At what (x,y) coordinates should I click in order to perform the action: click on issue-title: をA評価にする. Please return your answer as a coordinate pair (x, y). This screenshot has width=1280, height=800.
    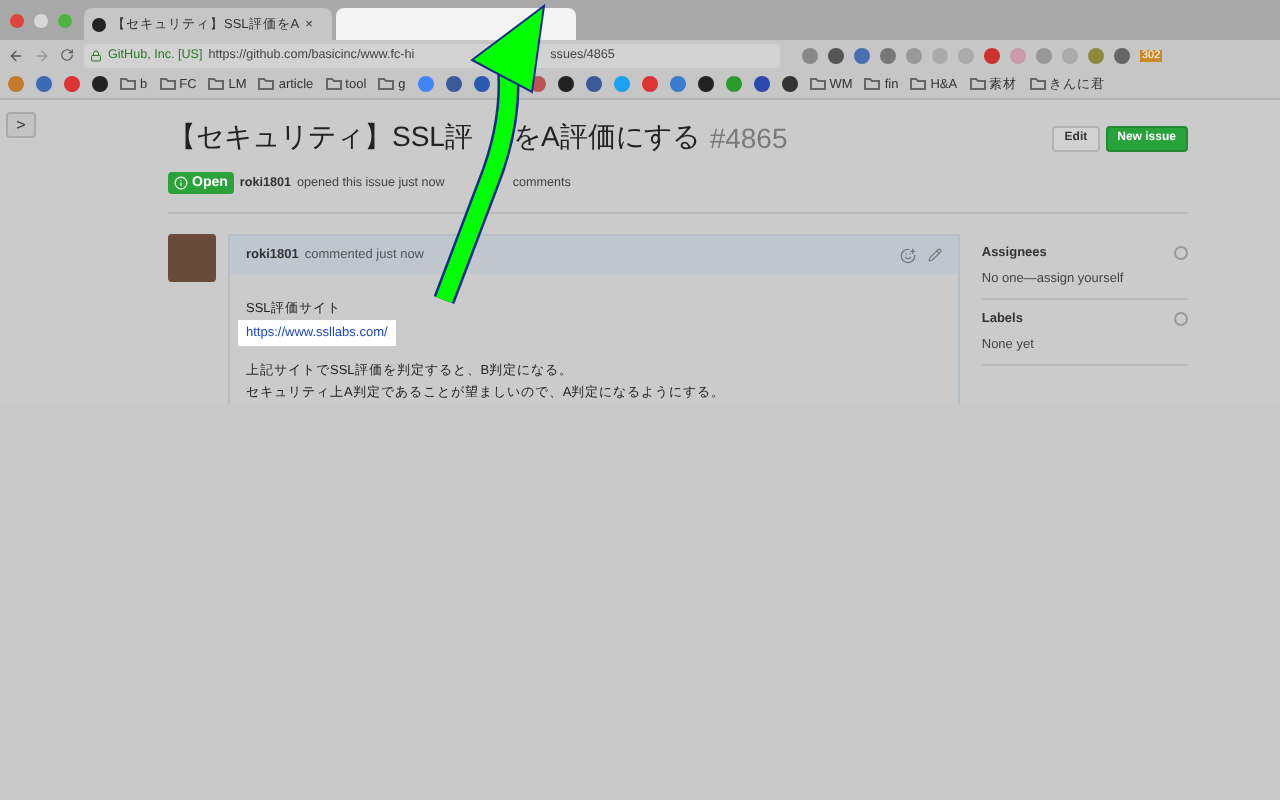
    Looking at the image, I should click on (606, 138).